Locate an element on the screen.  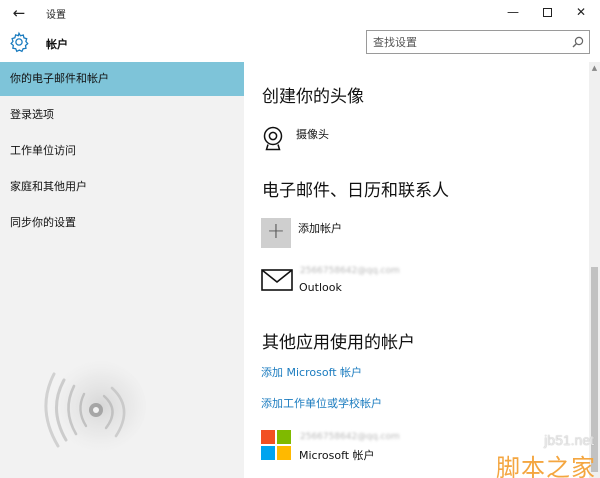
decorative-swirl-icon is located at coordinates (95, 406).